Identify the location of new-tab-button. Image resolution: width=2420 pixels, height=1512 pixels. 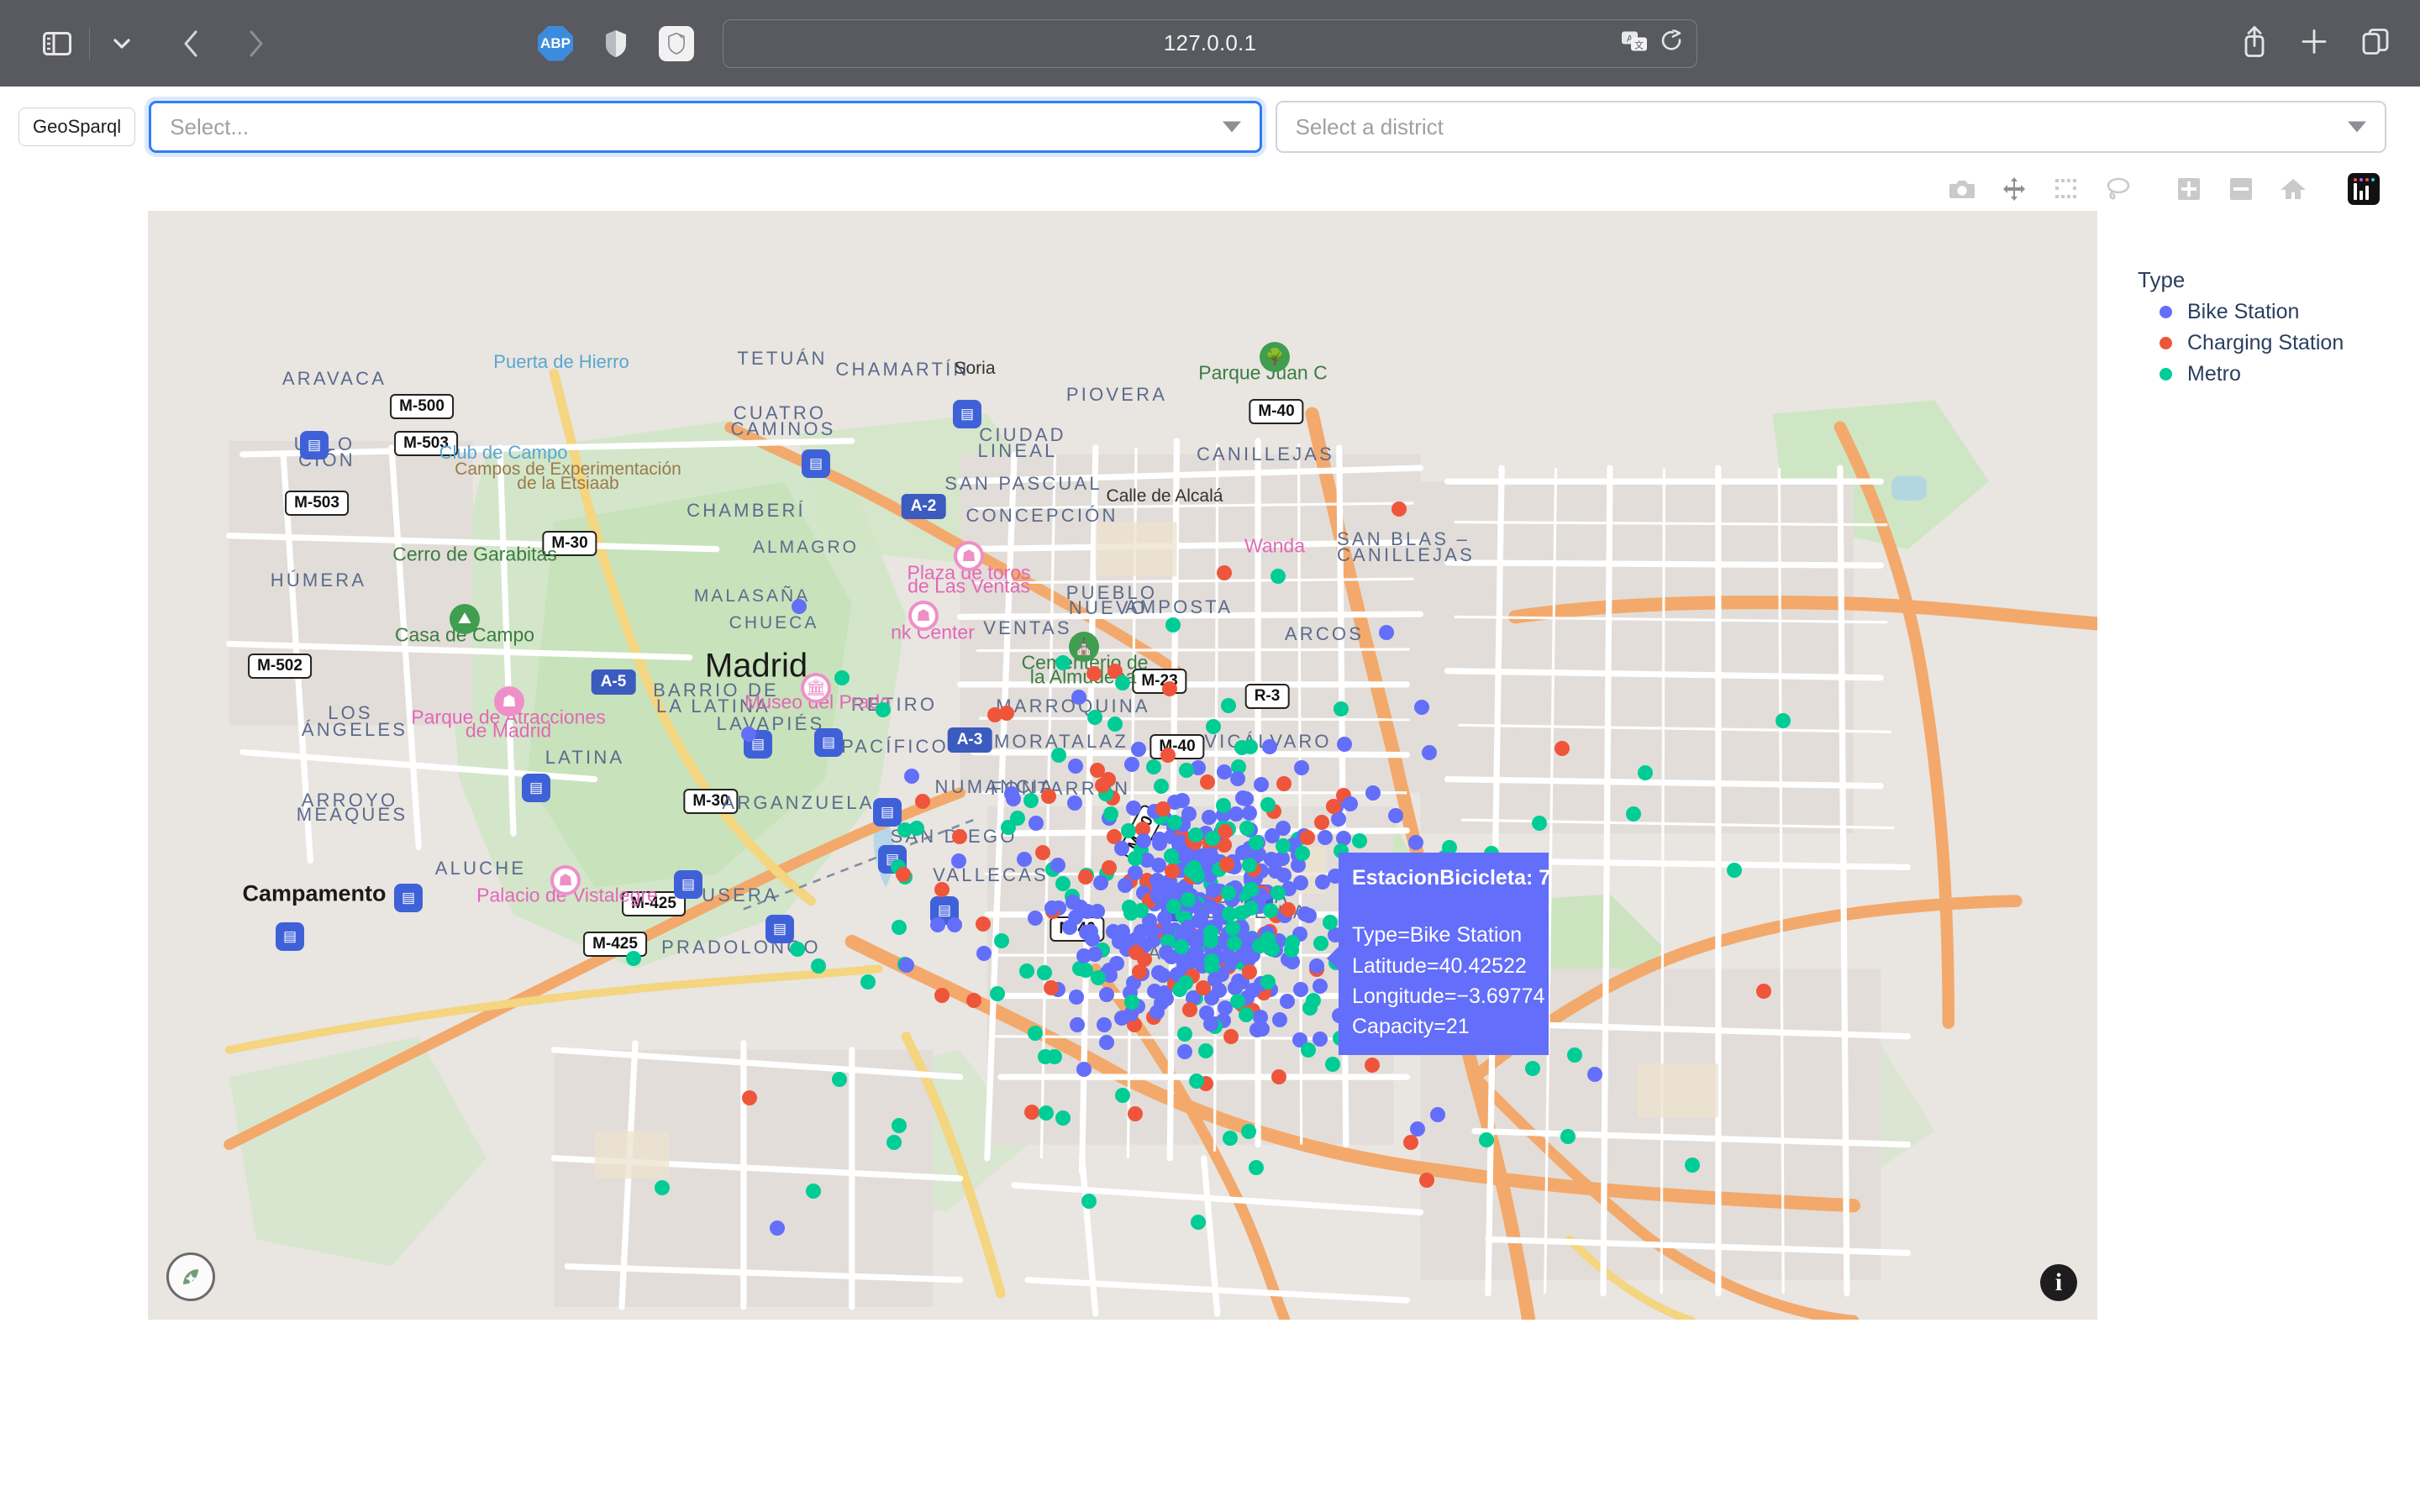
(2314, 43).